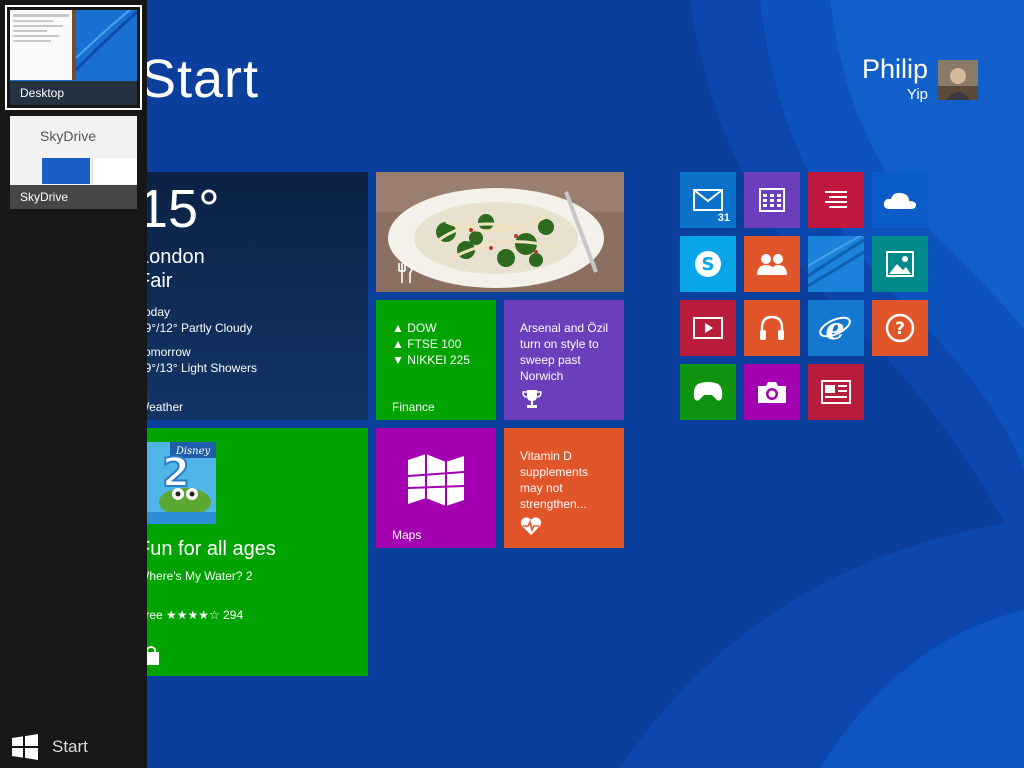  What do you see at coordinates (70, 746) in the screenshot?
I see `start-button-label: Start` at bounding box center [70, 746].